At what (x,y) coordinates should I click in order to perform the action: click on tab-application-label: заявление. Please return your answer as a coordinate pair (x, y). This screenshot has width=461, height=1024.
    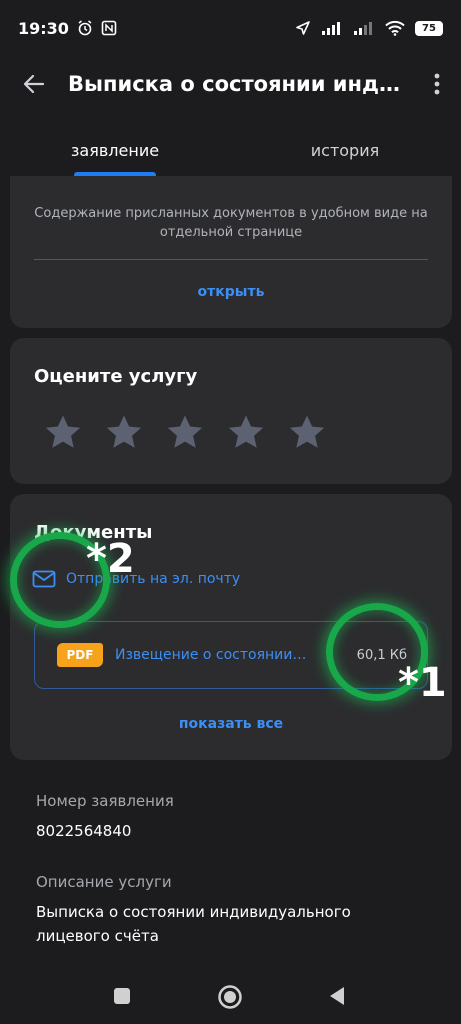
    Looking at the image, I should click on (115, 150).